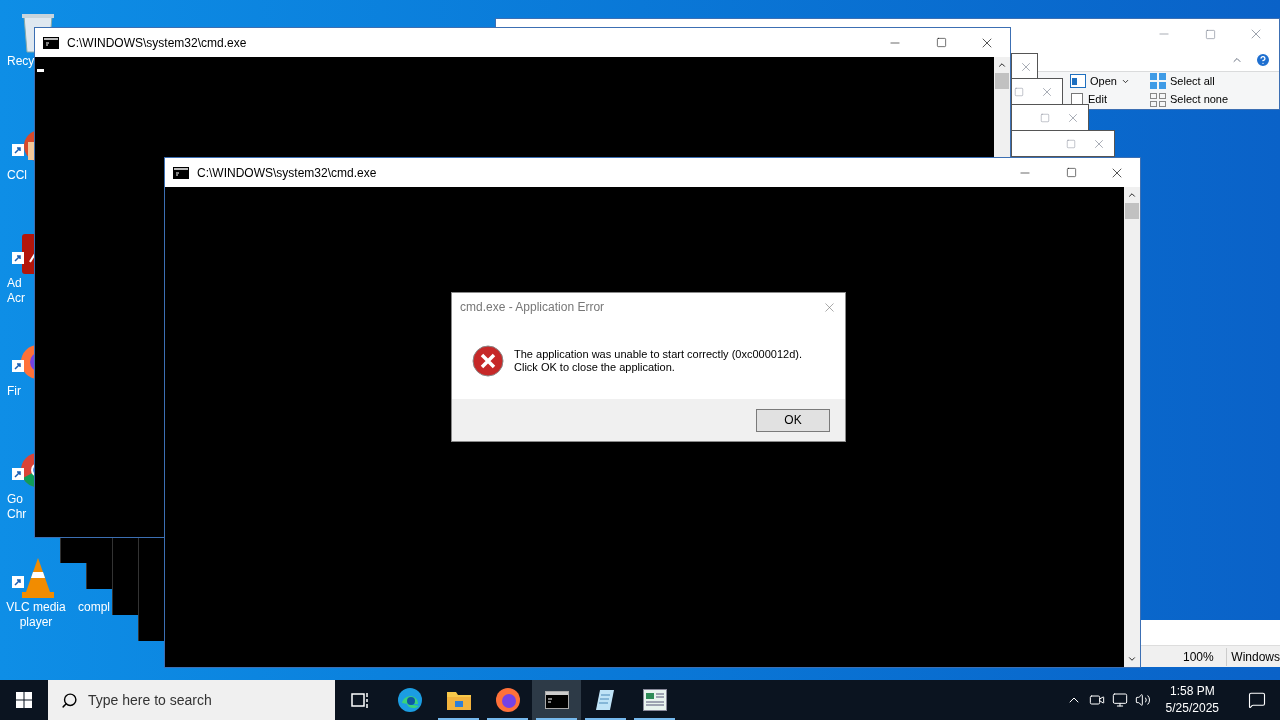 Image resolution: width=1280 pixels, height=720 pixels. What do you see at coordinates (1158, 81) in the screenshot?
I see `grid-icon` at bounding box center [1158, 81].